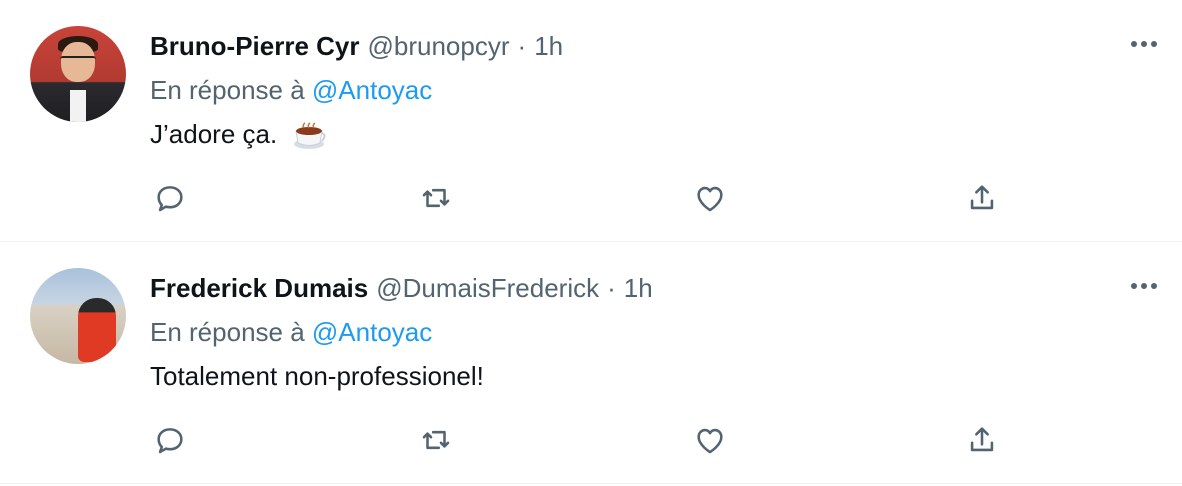 Image resolution: width=1182 pixels, height=486 pixels. I want to click on user-handle: @brunopcyr, so click(439, 46).